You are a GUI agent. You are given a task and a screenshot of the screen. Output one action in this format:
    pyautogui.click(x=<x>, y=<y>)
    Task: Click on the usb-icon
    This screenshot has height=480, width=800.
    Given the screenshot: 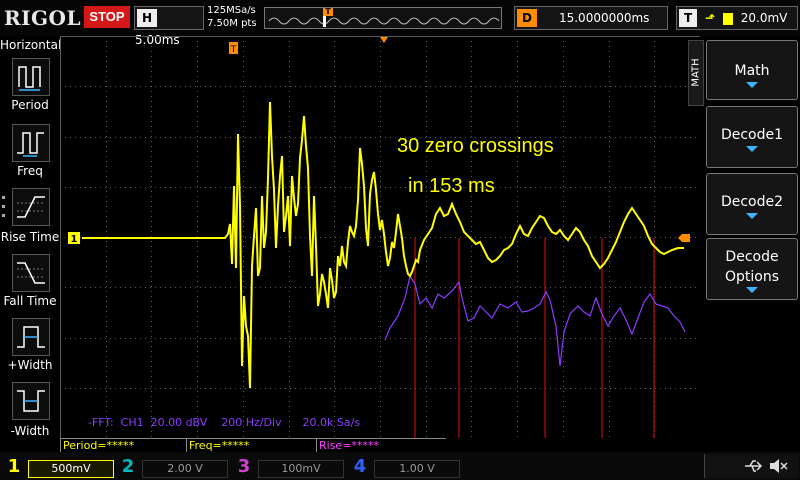 What is the action you would take?
    pyautogui.click(x=754, y=466)
    